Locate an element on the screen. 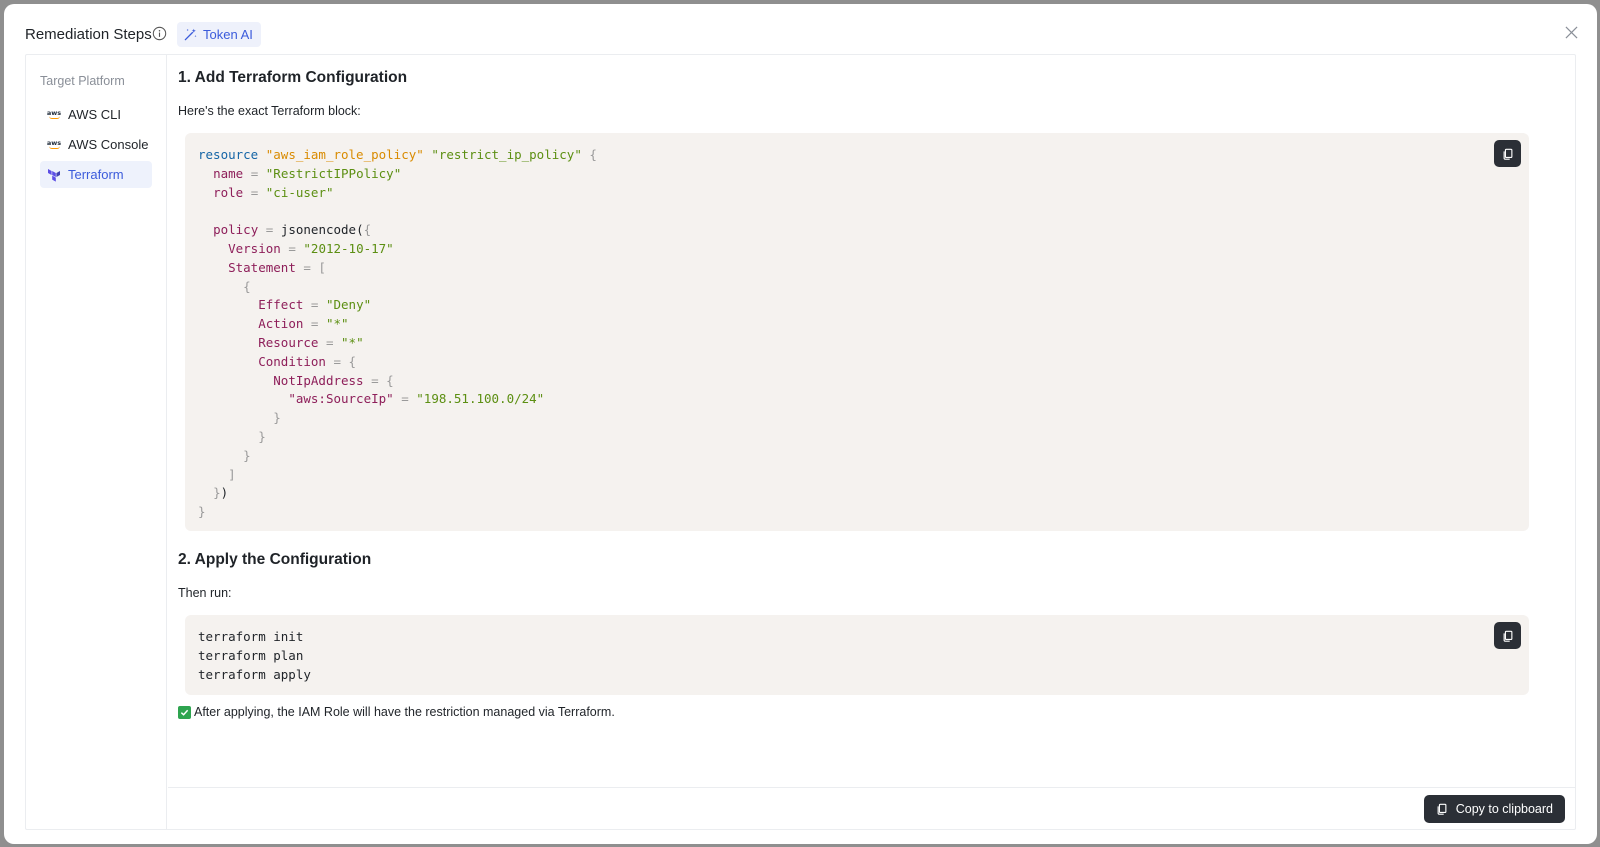 This screenshot has width=1600, height=847. modal-footer: Copy to clipboard is located at coordinates (871, 808).